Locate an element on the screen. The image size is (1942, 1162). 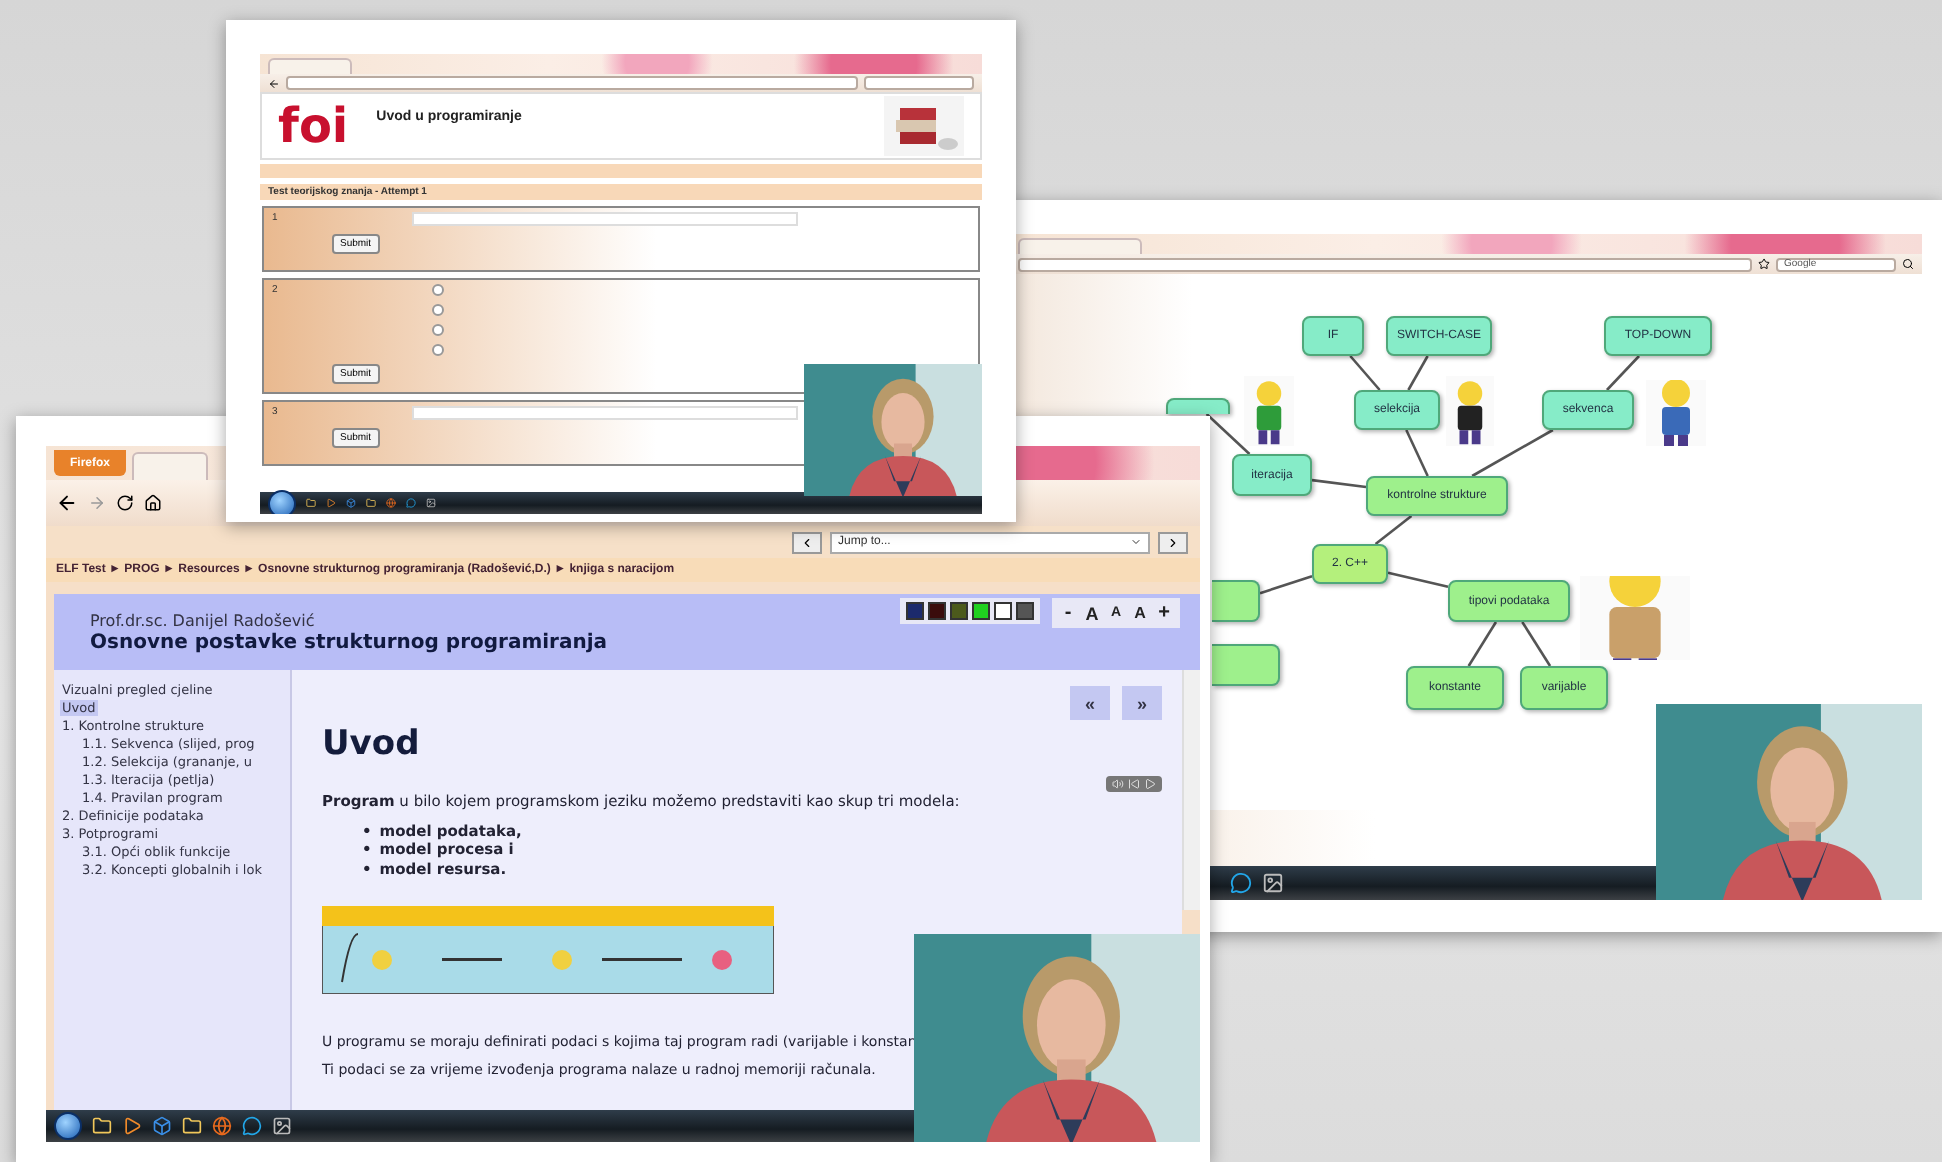
lesson-title: Osnovne postavke strukturnog programiranja is located at coordinates (349, 643).